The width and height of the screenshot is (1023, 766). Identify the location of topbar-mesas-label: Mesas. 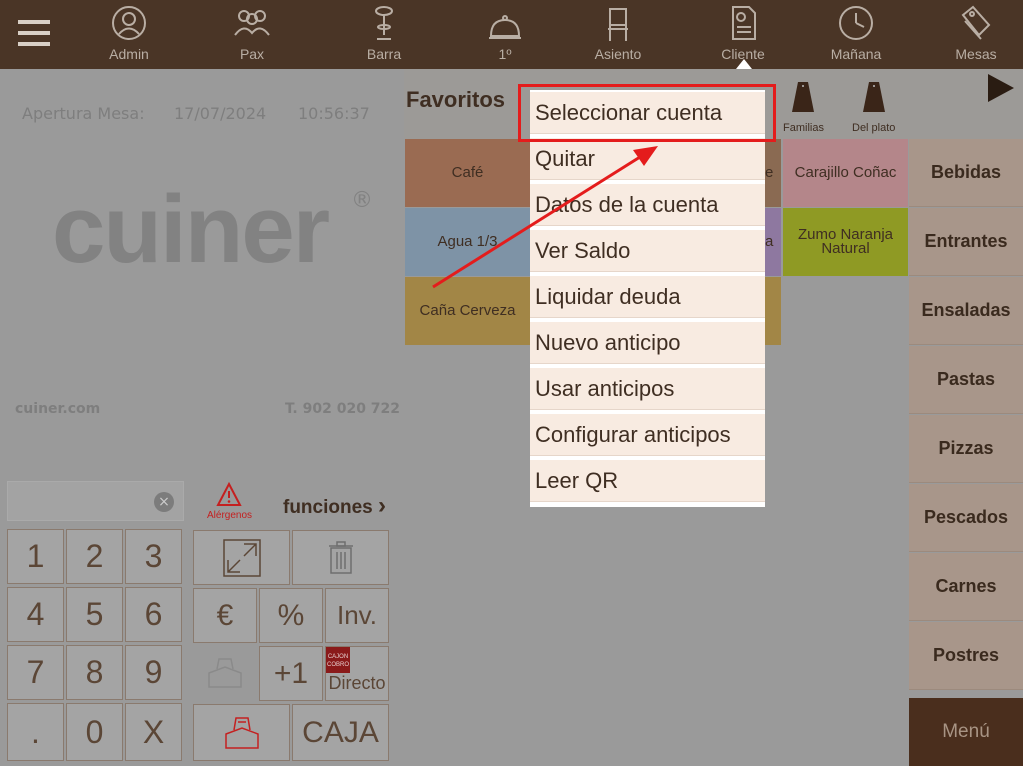
(976, 54).